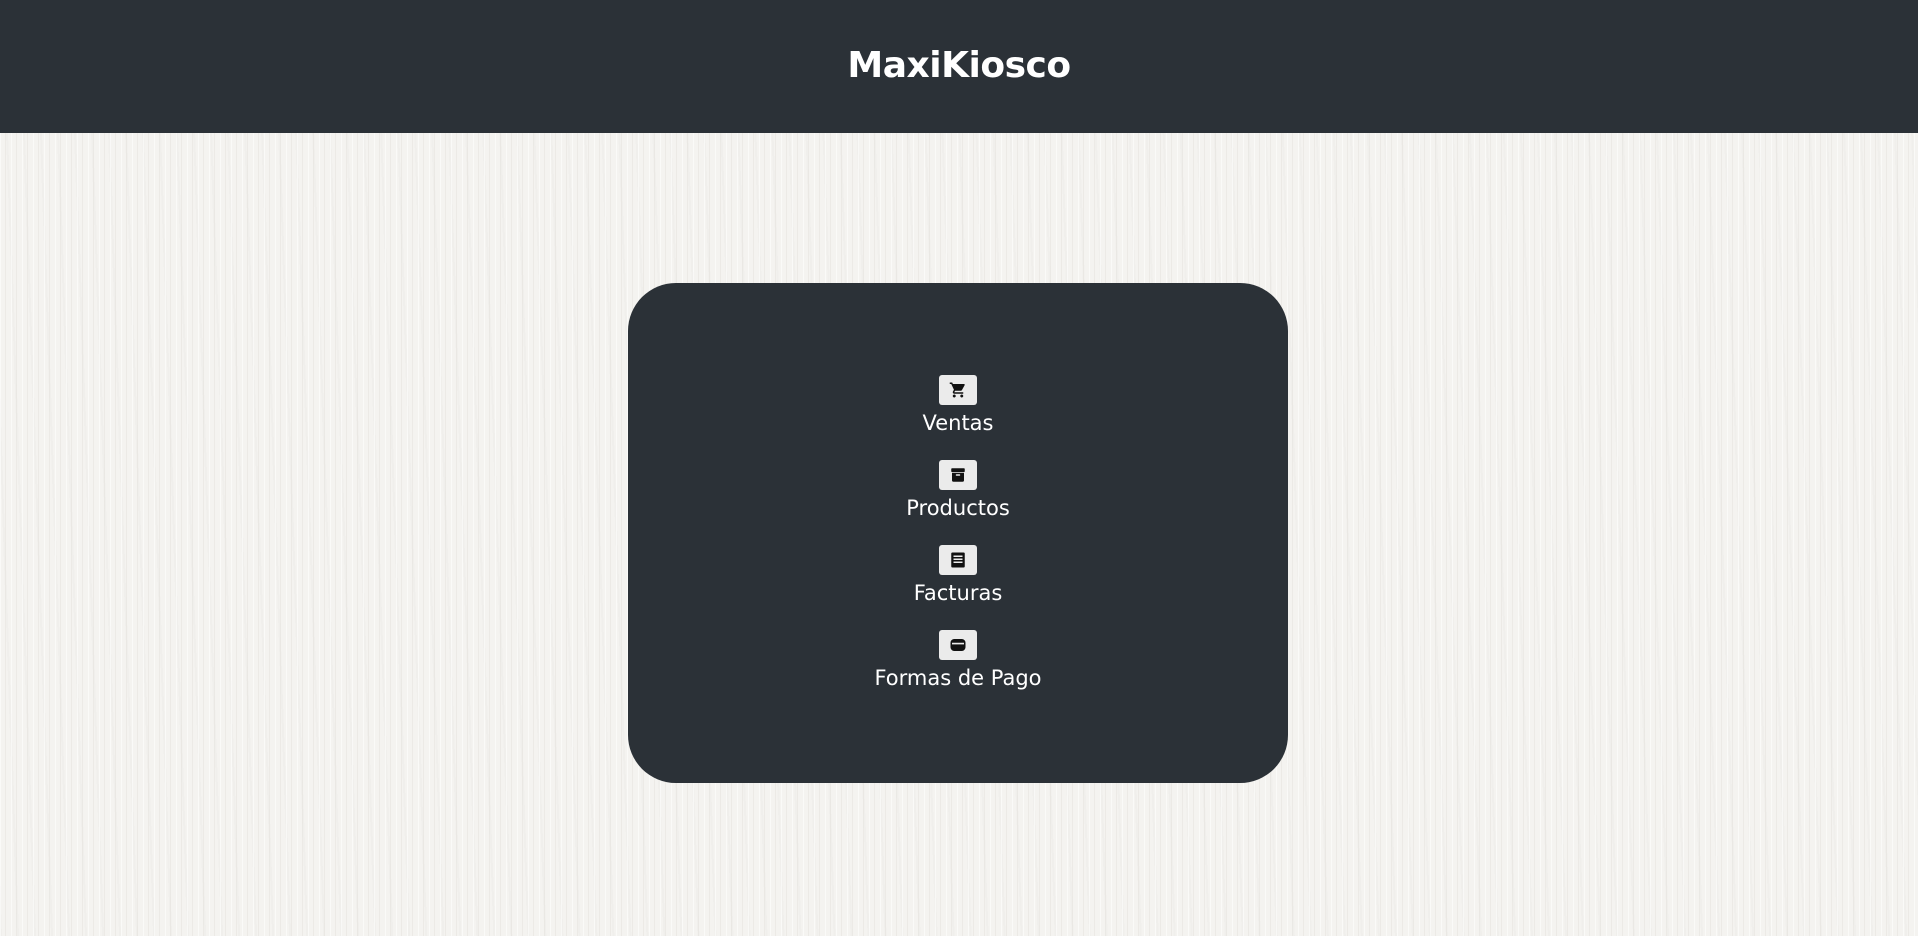  Describe the element at coordinates (958, 662) in the screenshot. I see `menu-item-formas-de-pago: Formas de Pago` at that location.